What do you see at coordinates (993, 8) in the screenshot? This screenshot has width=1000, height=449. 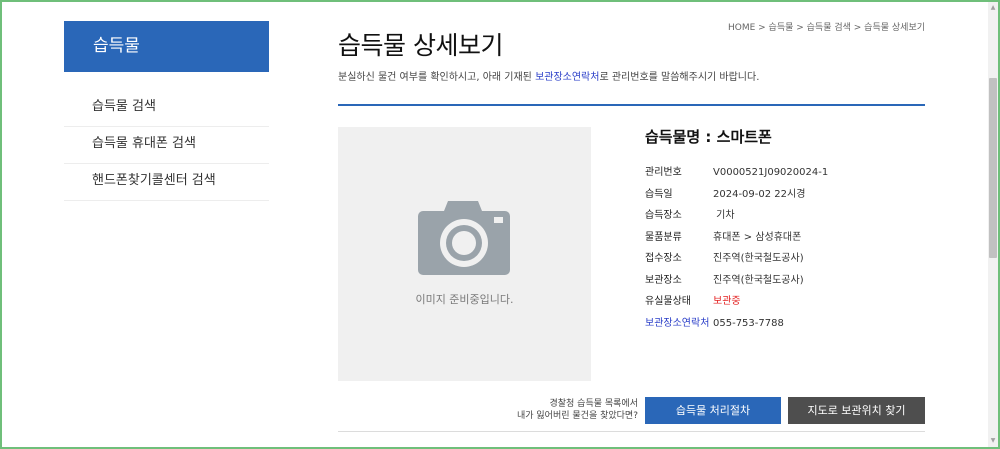 I see `scroll-up-icon: ▲` at bounding box center [993, 8].